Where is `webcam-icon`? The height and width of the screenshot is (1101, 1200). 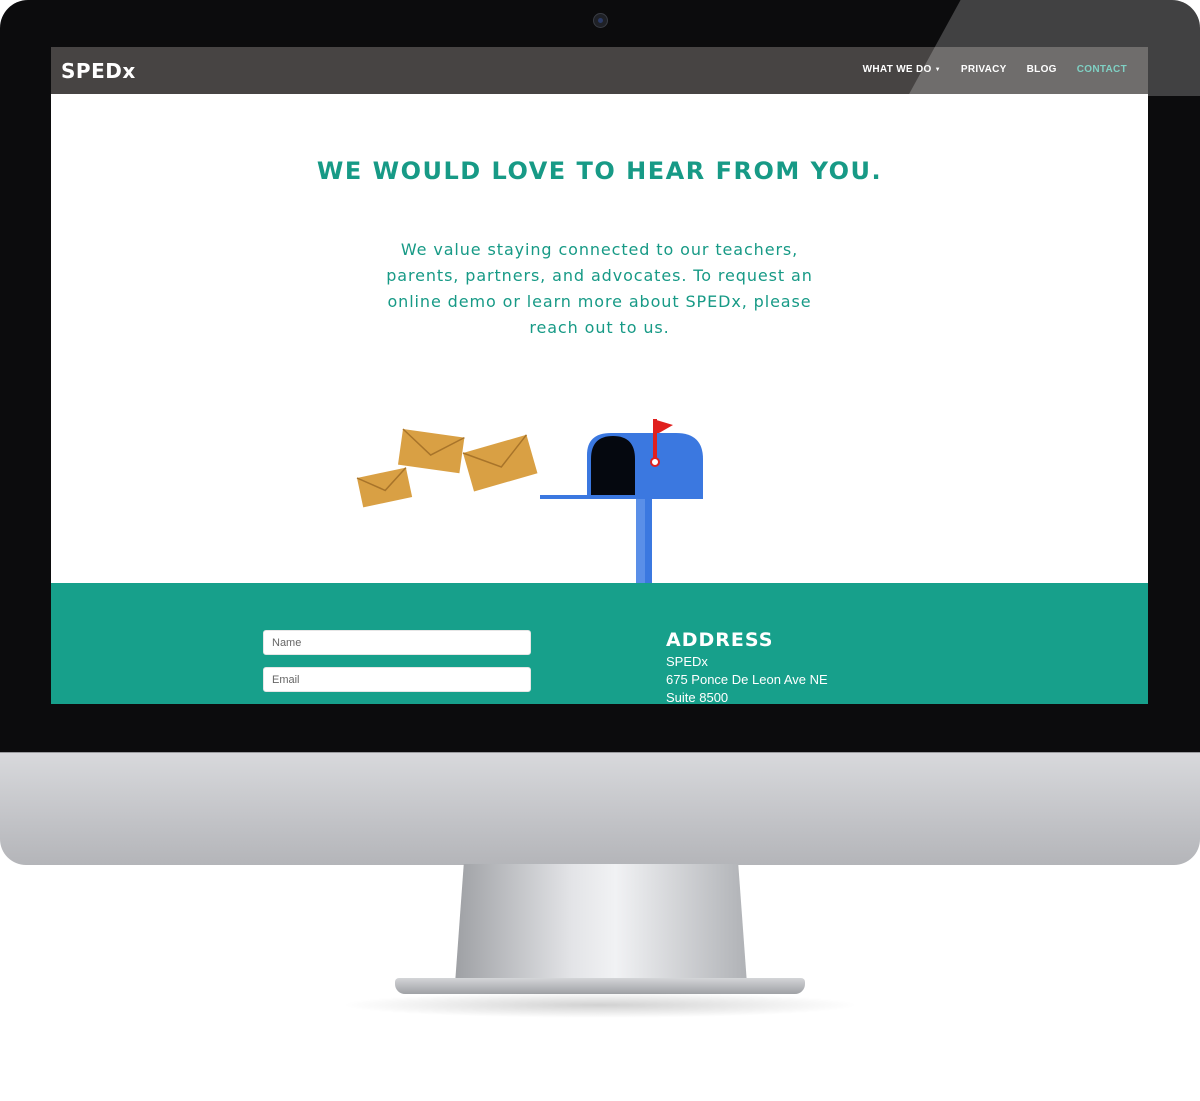 webcam-icon is located at coordinates (600, 20).